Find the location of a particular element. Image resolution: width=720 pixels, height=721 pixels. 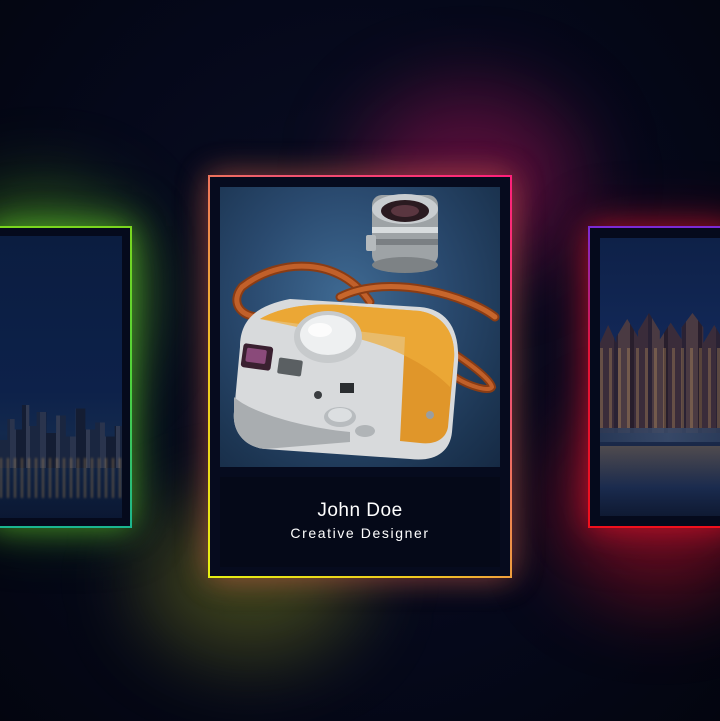

boat-shape is located at coordinates (660, 435).